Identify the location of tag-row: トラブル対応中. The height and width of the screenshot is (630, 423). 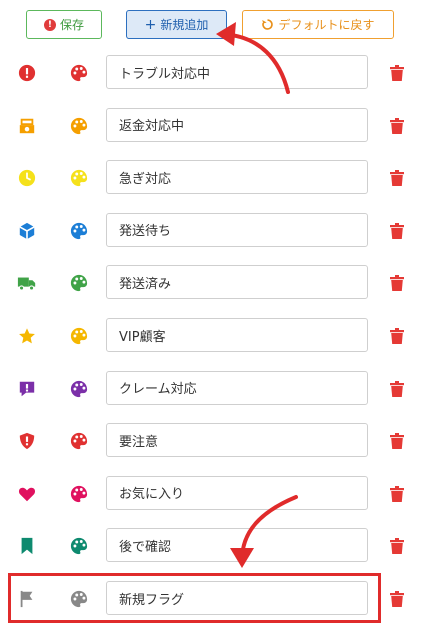
(211, 72).